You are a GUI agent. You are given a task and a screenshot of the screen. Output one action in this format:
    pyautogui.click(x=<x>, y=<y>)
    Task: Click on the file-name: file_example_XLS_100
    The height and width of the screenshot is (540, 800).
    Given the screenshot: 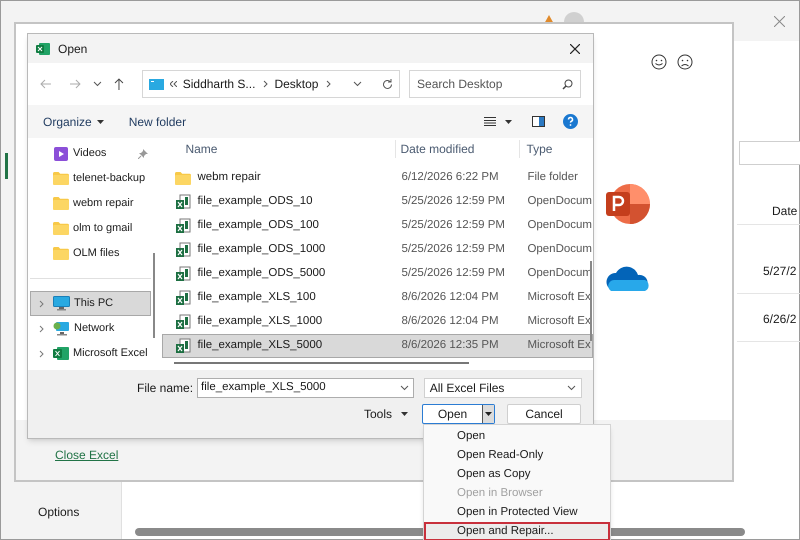 What is the action you would take?
    pyautogui.click(x=256, y=298)
    